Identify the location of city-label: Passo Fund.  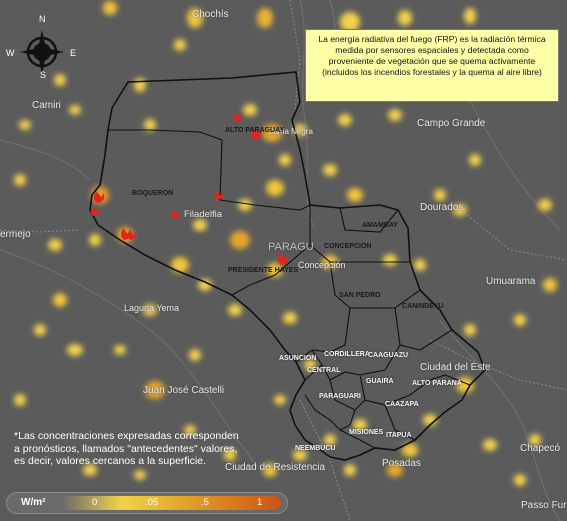
(544, 505).